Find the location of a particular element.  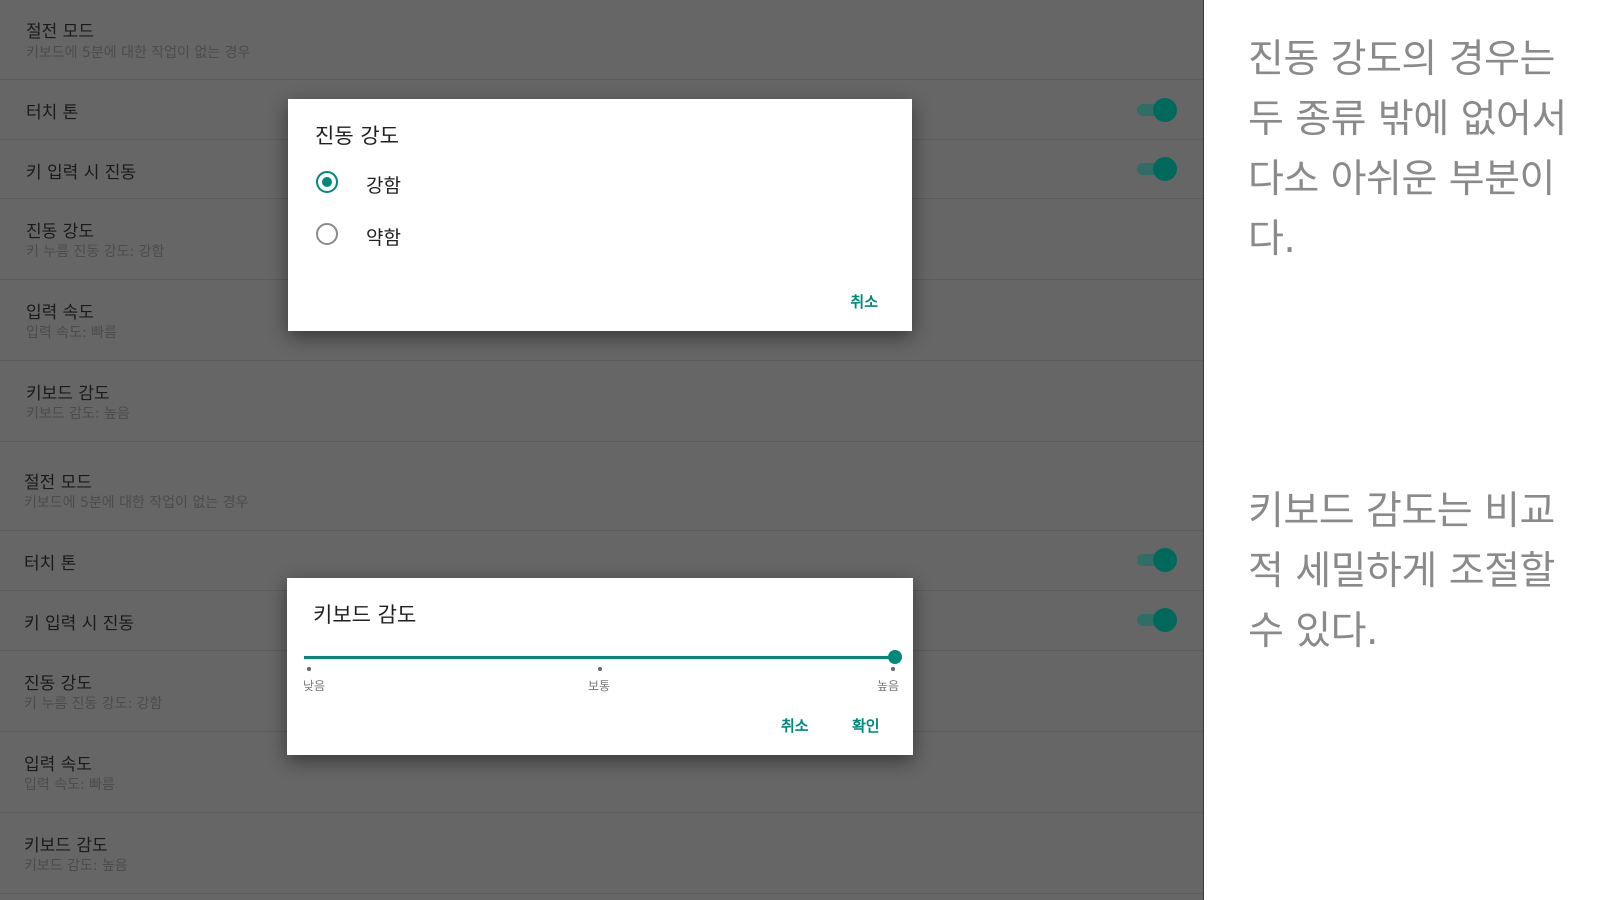

option-label-strong: 강함 is located at coordinates (383, 184).